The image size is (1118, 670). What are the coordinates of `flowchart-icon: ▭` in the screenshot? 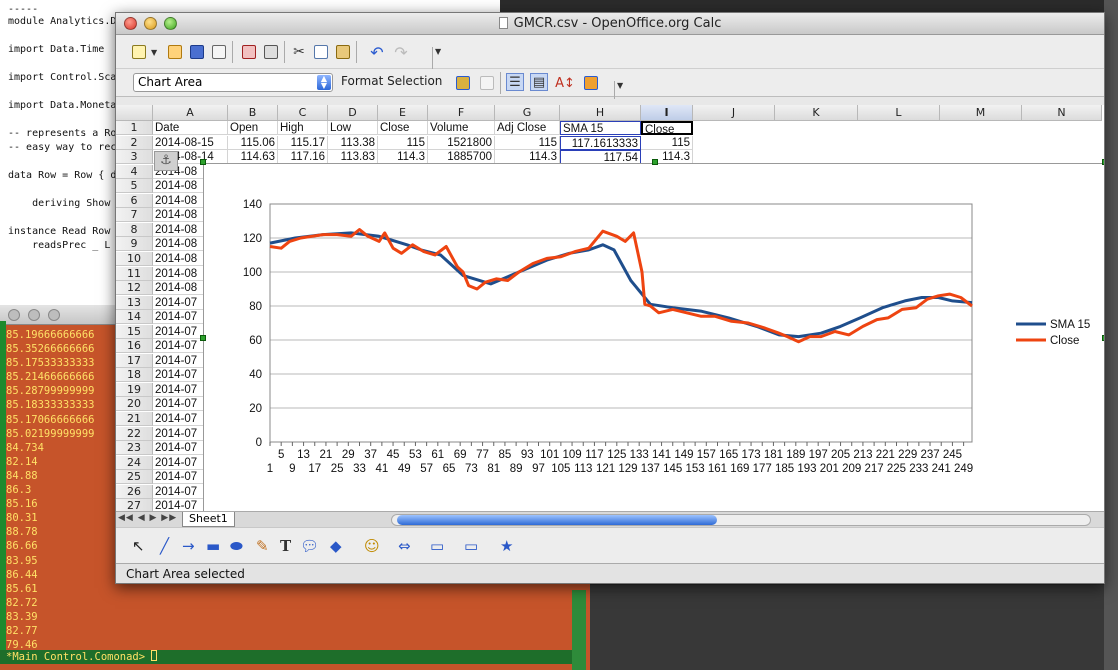 It's located at (437, 546).